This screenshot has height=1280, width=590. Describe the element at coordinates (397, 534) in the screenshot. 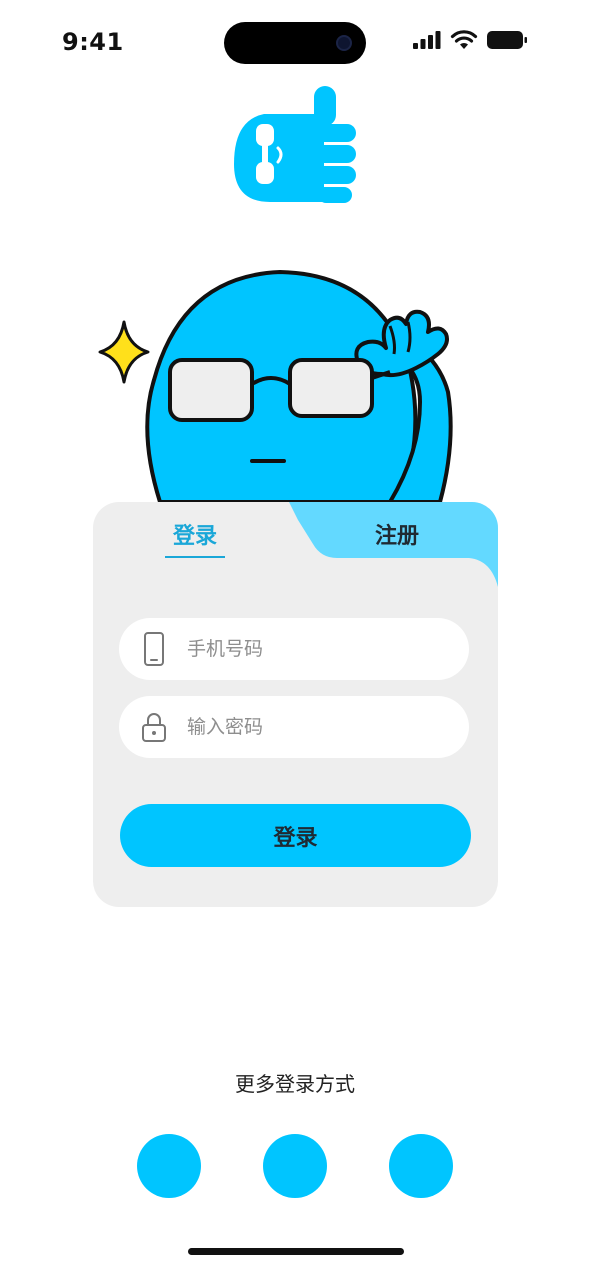

I see `tab-register: 注册` at that location.